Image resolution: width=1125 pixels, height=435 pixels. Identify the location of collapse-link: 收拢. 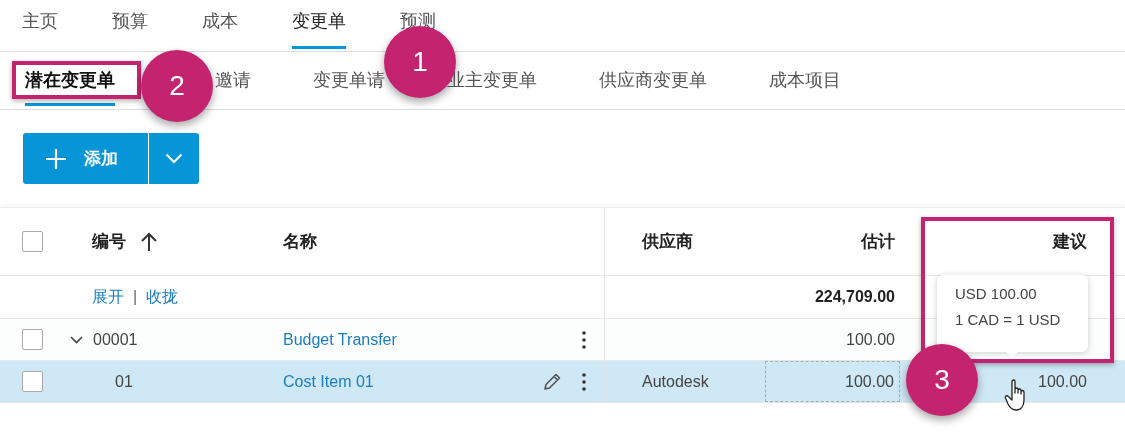
(162, 297).